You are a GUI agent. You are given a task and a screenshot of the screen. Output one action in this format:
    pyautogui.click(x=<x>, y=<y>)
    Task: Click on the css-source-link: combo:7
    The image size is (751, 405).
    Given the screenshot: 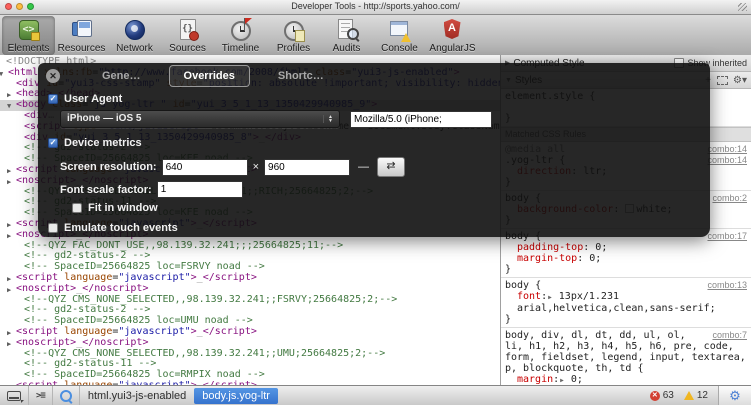 What is the action you would take?
    pyautogui.click(x=729, y=335)
    